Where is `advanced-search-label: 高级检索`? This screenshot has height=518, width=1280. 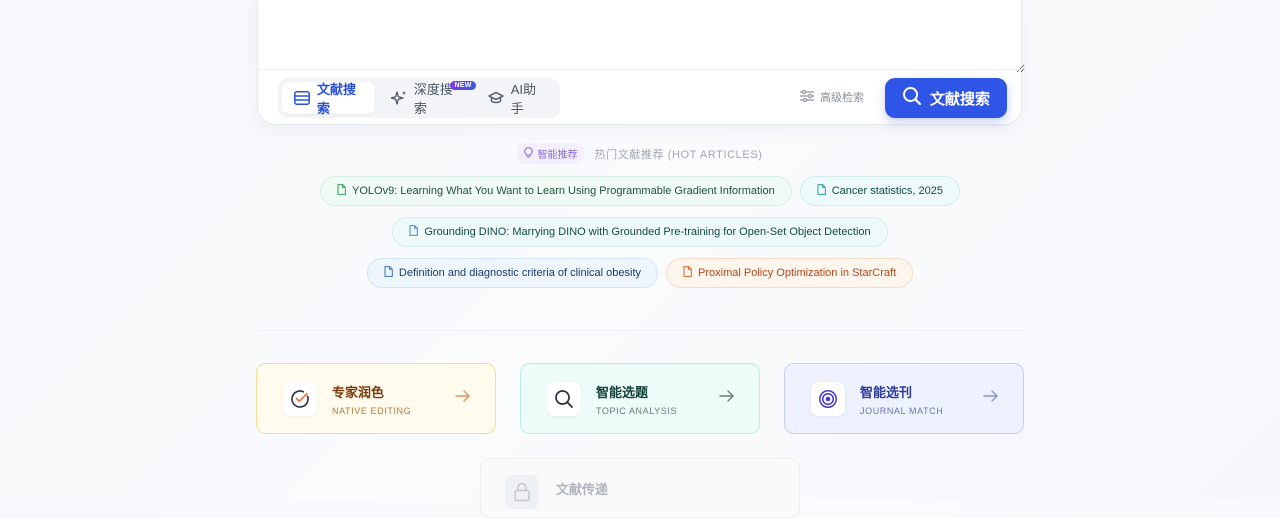
advanced-search-label: 高级检索 is located at coordinates (842, 98).